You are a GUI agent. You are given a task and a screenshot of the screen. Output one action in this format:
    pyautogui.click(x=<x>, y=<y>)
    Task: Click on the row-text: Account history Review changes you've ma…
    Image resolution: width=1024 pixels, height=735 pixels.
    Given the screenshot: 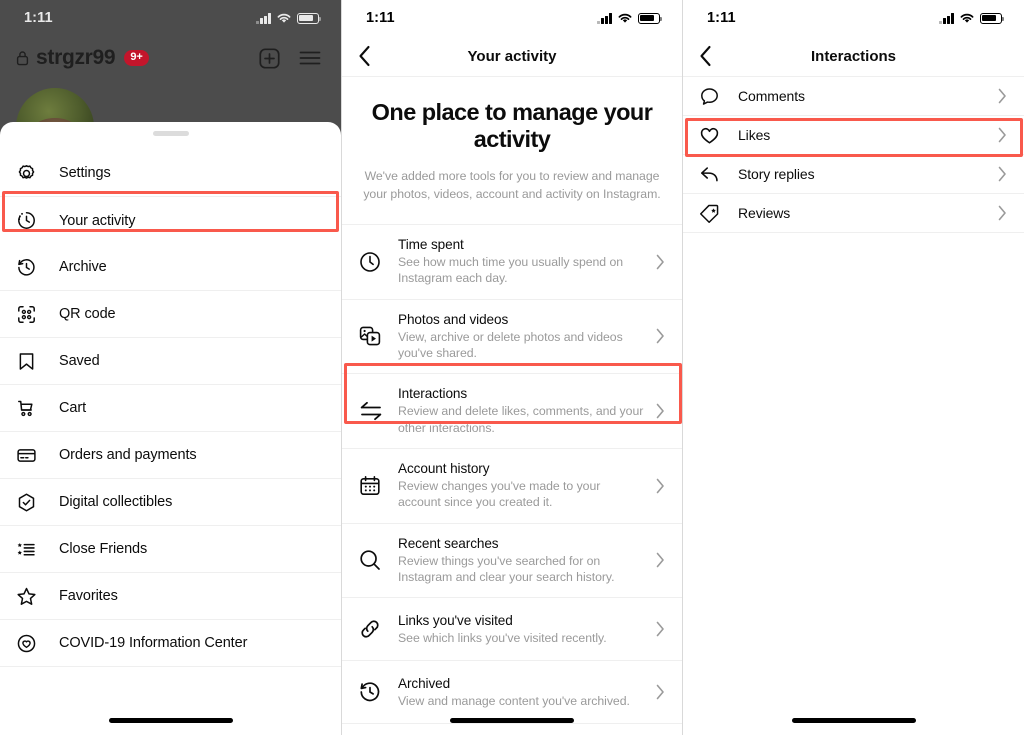 What is the action you would take?
    pyautogui.click(x=525, y=486)
    